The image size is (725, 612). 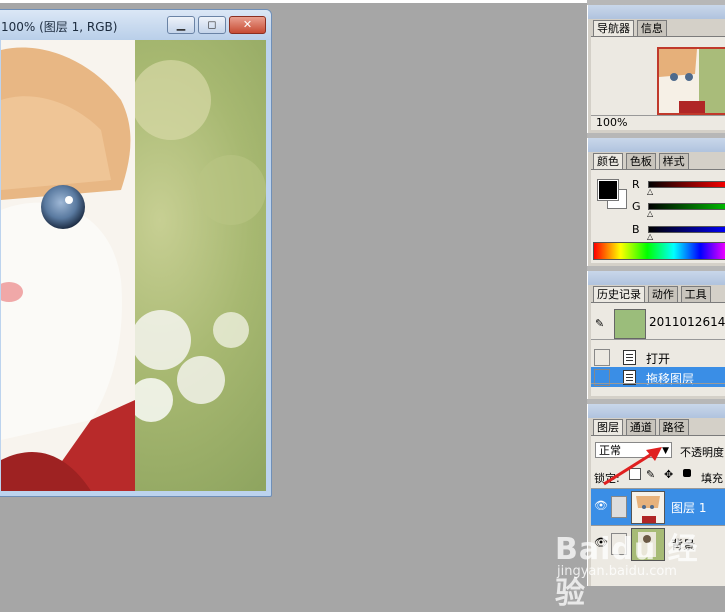 I want to click on fill-label: 填充, so click(x=712, y=478).